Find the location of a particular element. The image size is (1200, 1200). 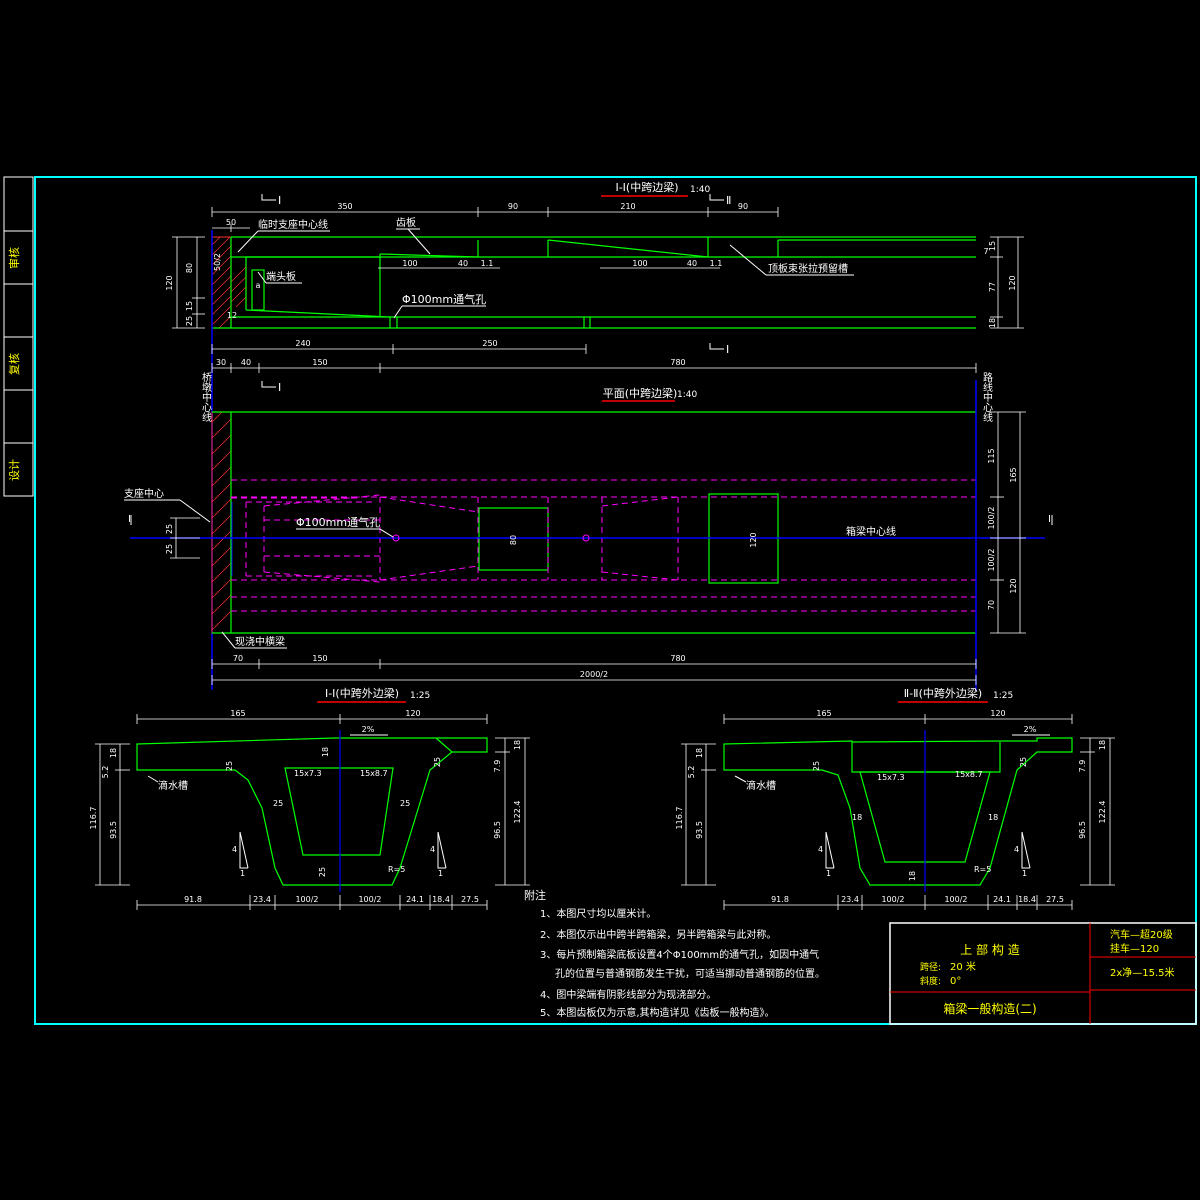

s2-slope-a4: 4 is located at coordinates (820, 849).